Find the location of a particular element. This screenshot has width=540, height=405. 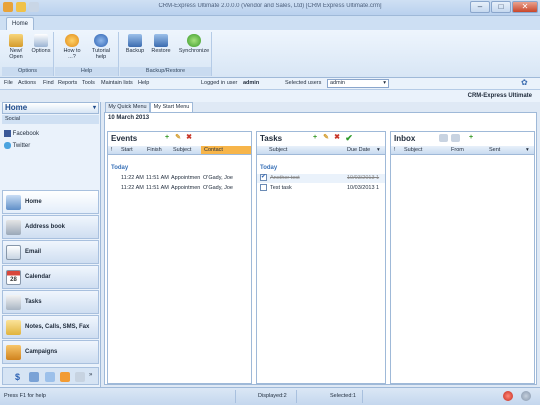

task-row: Test task 10/03/2013 1 is located at coordinates (321, 188).